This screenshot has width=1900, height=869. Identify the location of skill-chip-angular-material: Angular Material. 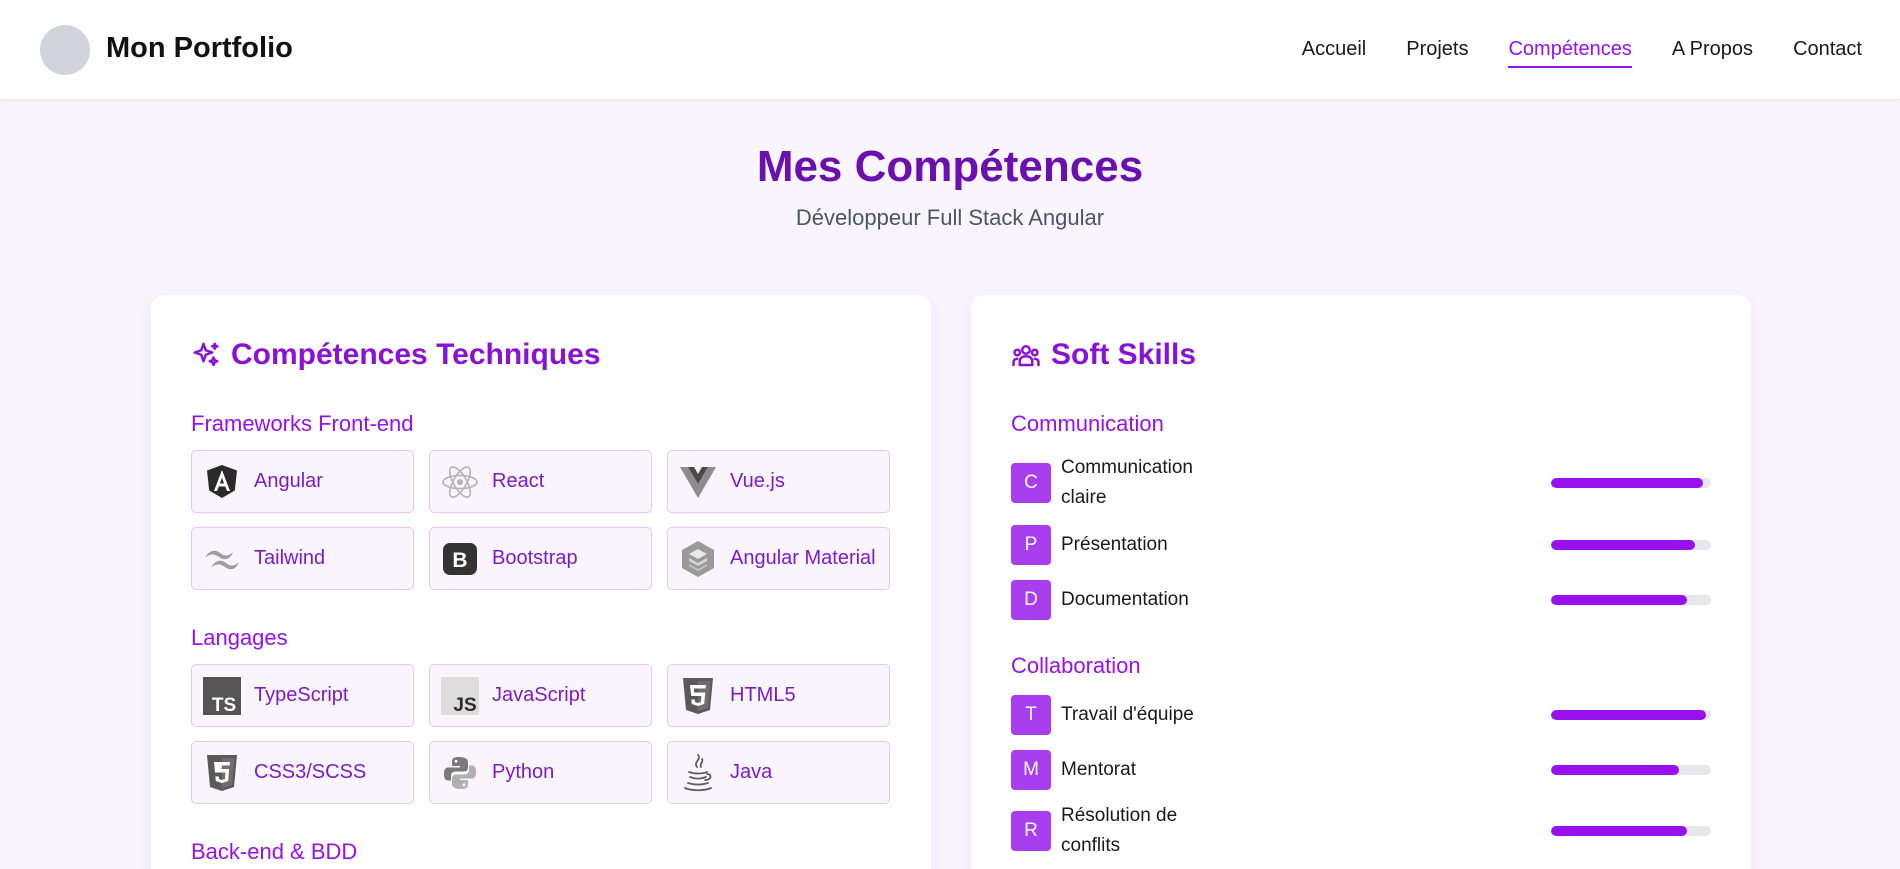
(778, 558).